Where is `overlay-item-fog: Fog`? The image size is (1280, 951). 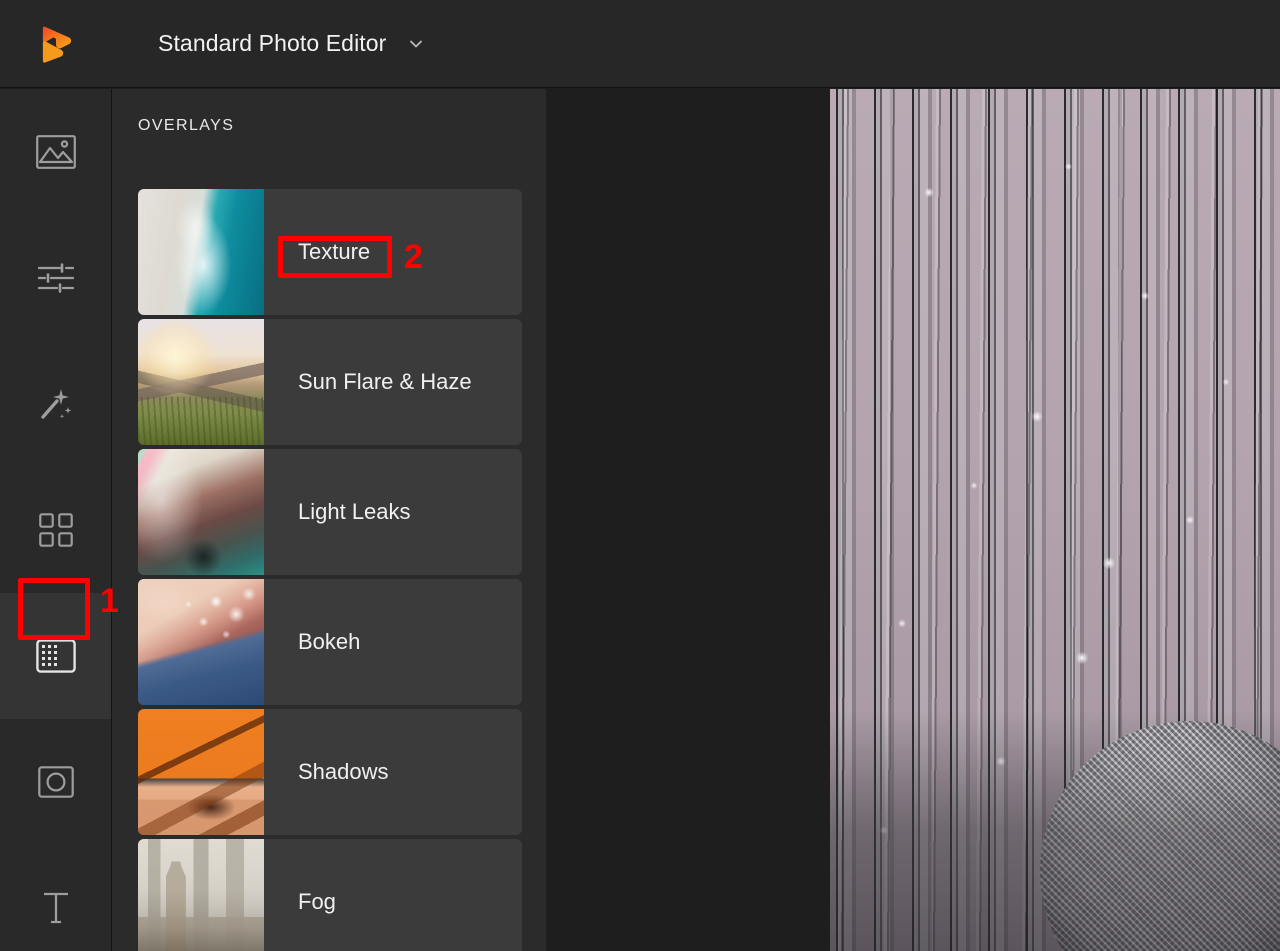 overlay-item-fog: Fog is located at coordinates (330, 895).